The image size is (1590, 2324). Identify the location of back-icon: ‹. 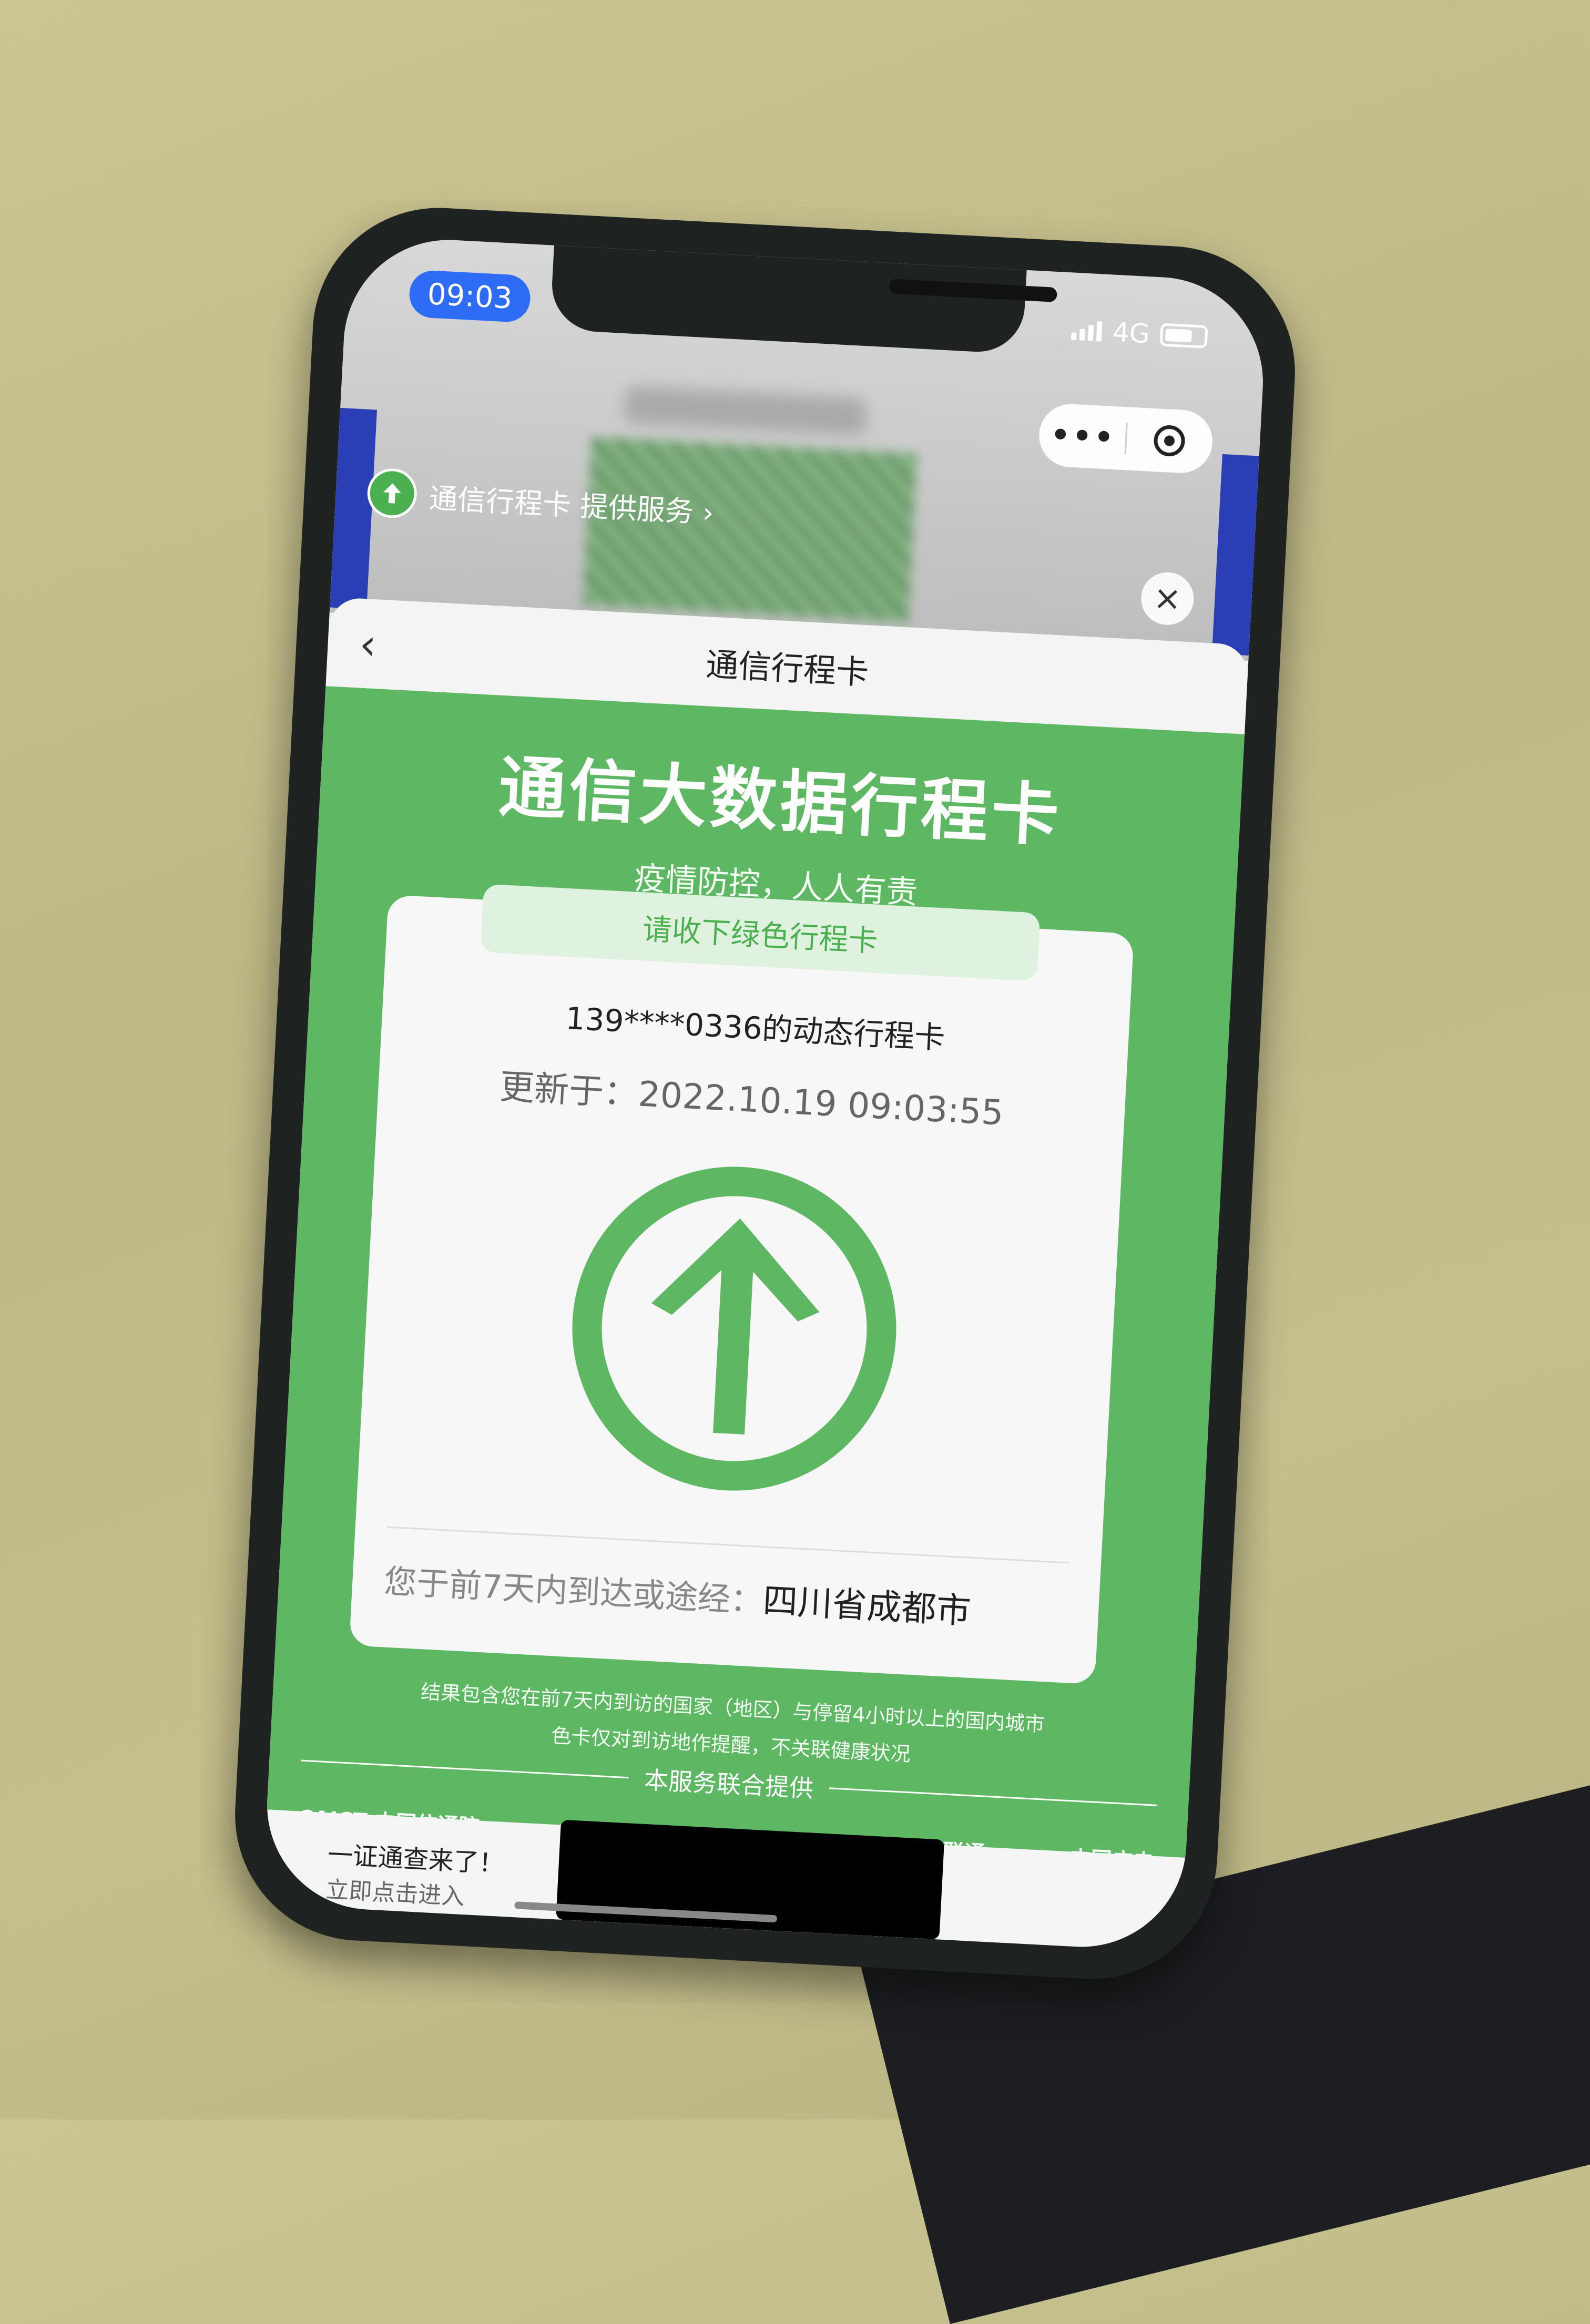
(368, 645).